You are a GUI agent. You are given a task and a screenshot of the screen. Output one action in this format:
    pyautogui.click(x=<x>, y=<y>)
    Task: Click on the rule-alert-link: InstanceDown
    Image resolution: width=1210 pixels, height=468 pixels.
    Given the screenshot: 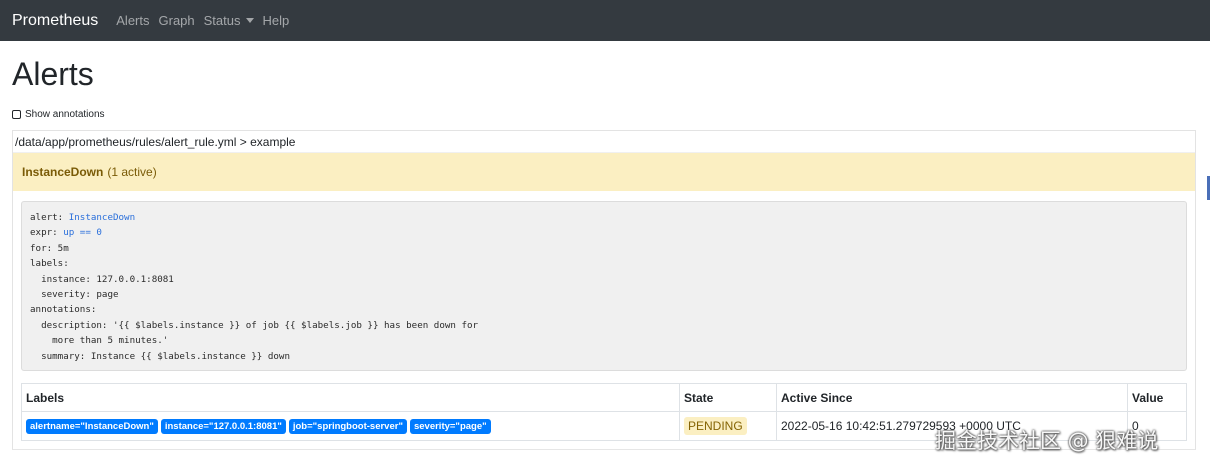 What is the action you would take?
    pyautogui.click(x=102, y=217)
    